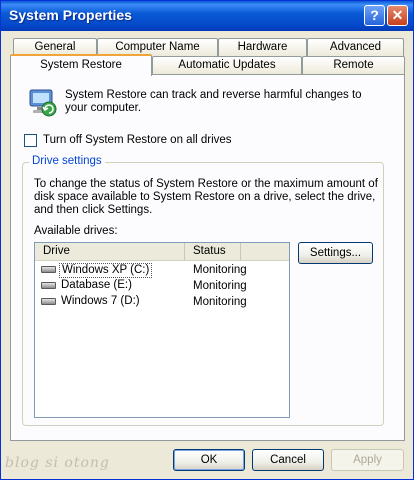 The width and height of the screenshot is (414, 480). I want to click on apply-button: Apply, so click(367, 460).